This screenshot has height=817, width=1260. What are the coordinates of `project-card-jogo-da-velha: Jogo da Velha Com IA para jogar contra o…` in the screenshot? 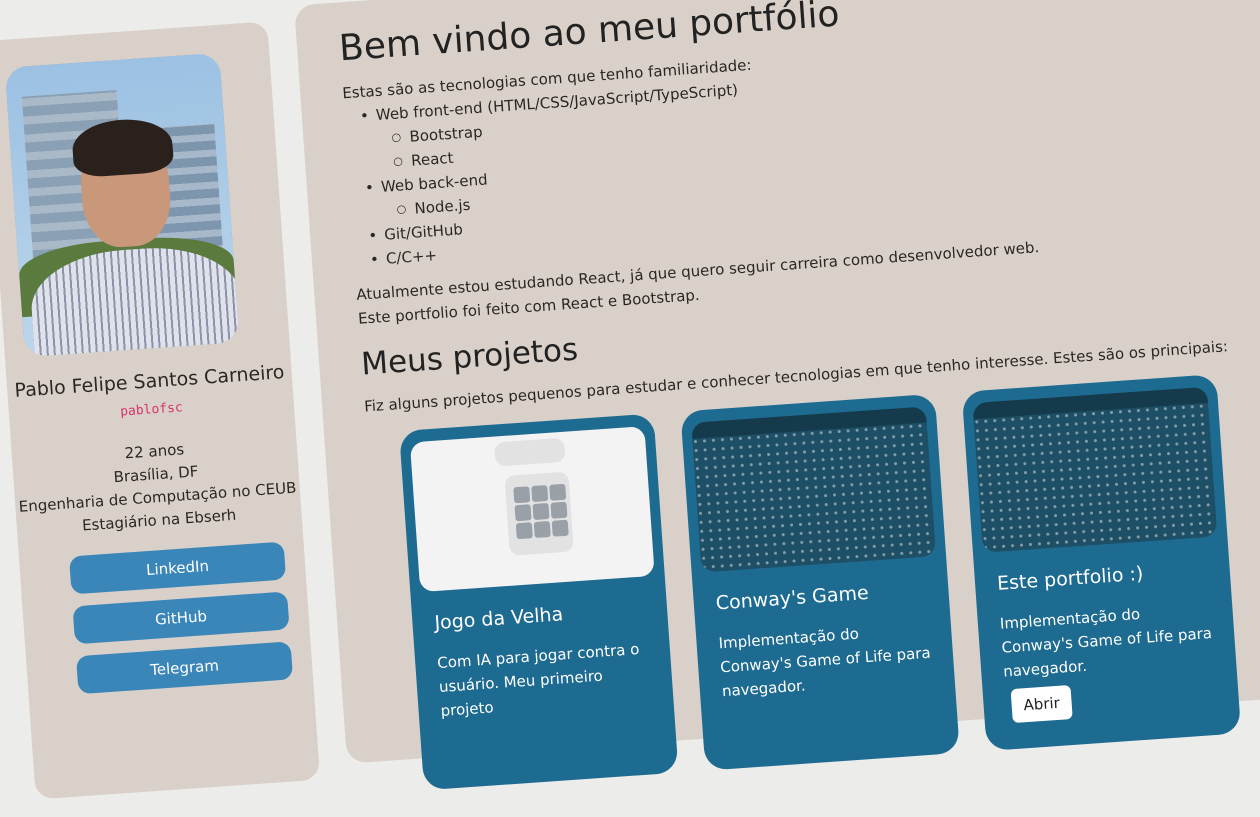 It's located at (539, 602).